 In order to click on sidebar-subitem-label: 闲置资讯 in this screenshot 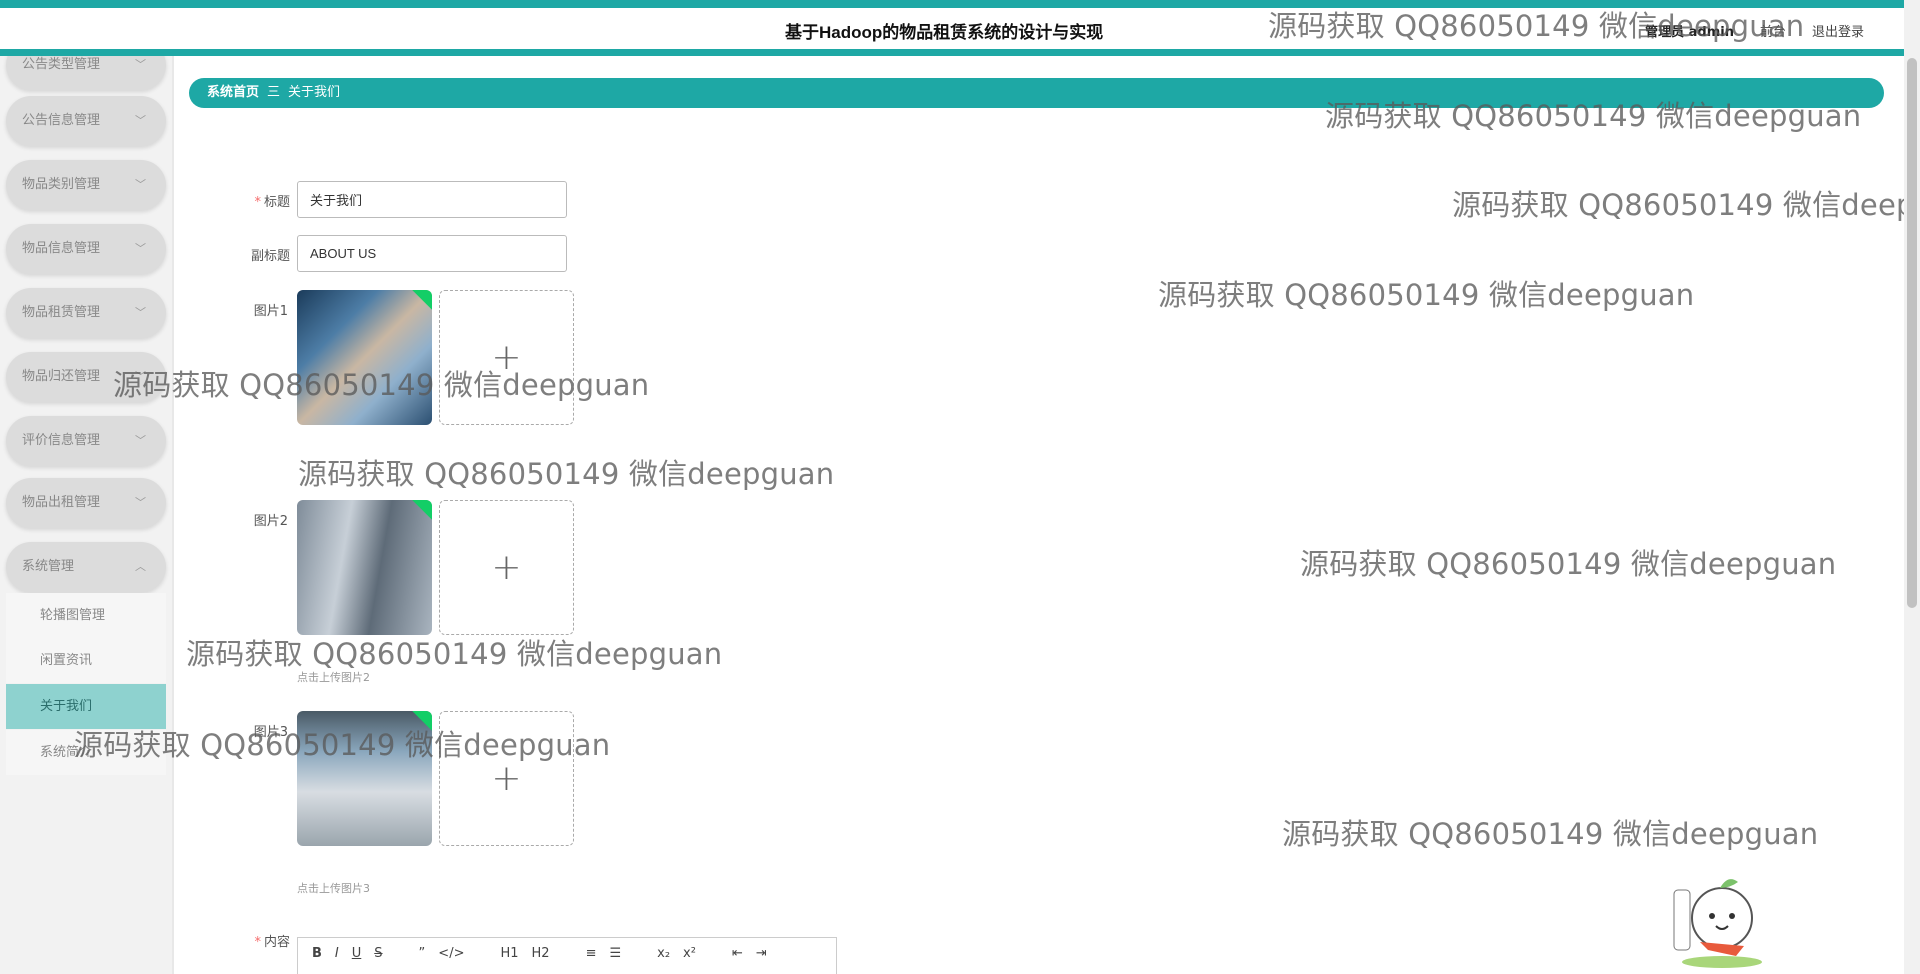, I will do `click(66, 660)`.